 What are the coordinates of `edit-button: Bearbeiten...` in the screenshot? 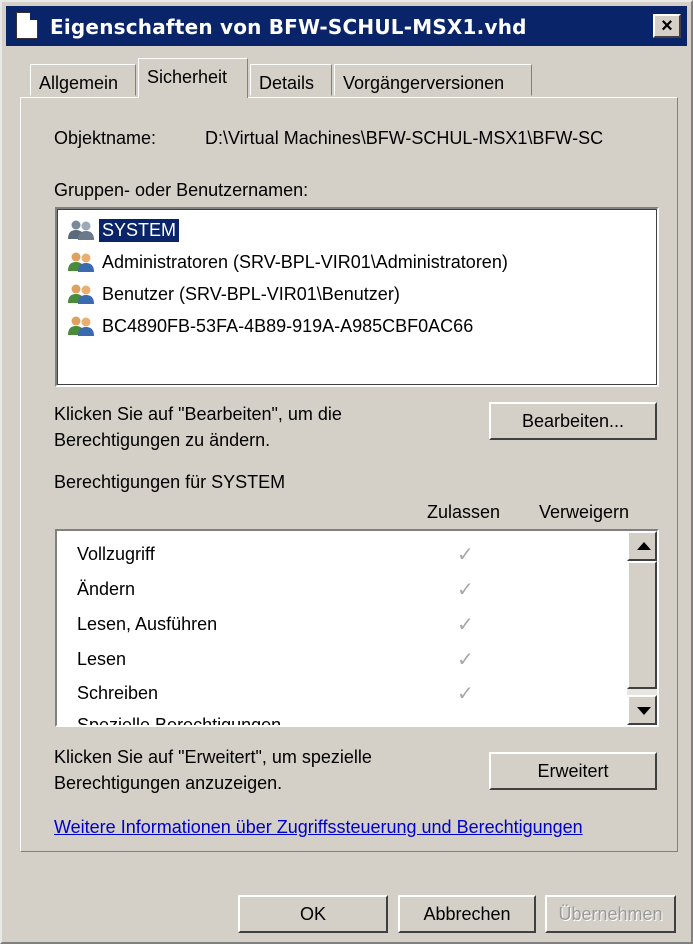 It's located at (573, 421).